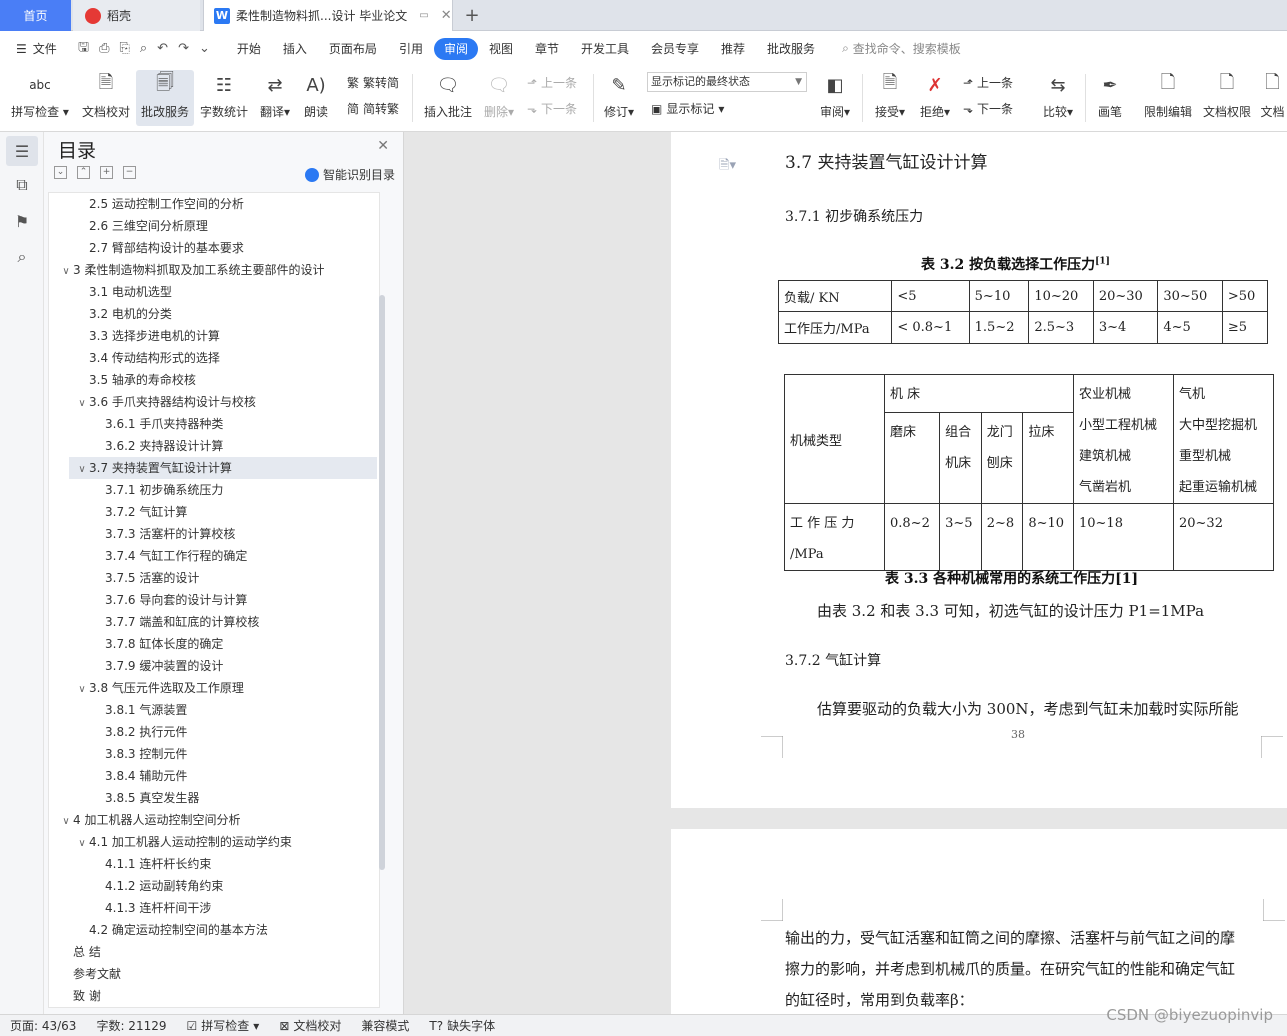 This screenshot has width=1287, height=1036. I want to click on restrict-edit-button: 🗋 限制编辑, so click(1168, 98).